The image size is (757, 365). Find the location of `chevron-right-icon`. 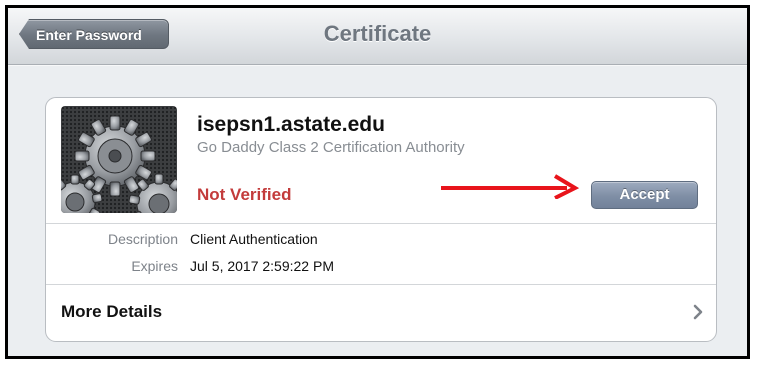

chevron-right-icon is located at coordinates (698, 312).